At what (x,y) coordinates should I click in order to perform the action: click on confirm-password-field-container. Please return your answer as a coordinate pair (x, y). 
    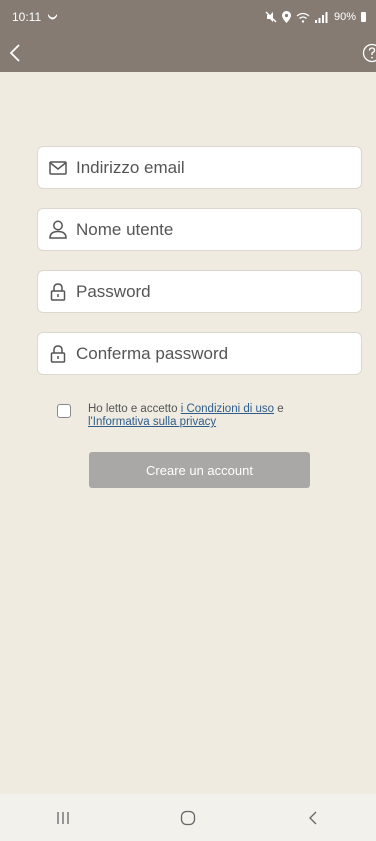
    Looking at the image, I should click on (199, 353).